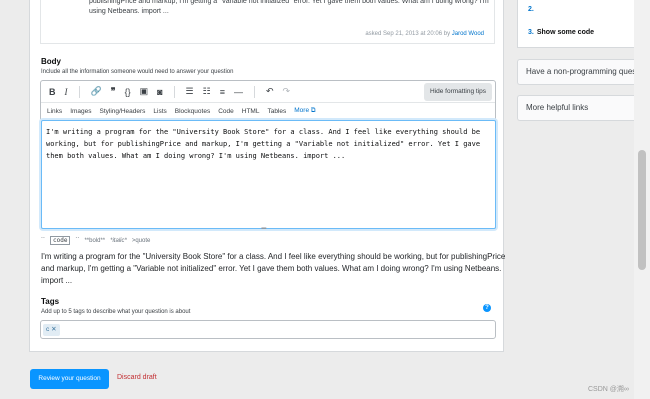 This screenshot has height=399, width=650. Describe the element at coordinates (118, 240) in the screenshot. I see `hint-italic: *italic*` at that location.